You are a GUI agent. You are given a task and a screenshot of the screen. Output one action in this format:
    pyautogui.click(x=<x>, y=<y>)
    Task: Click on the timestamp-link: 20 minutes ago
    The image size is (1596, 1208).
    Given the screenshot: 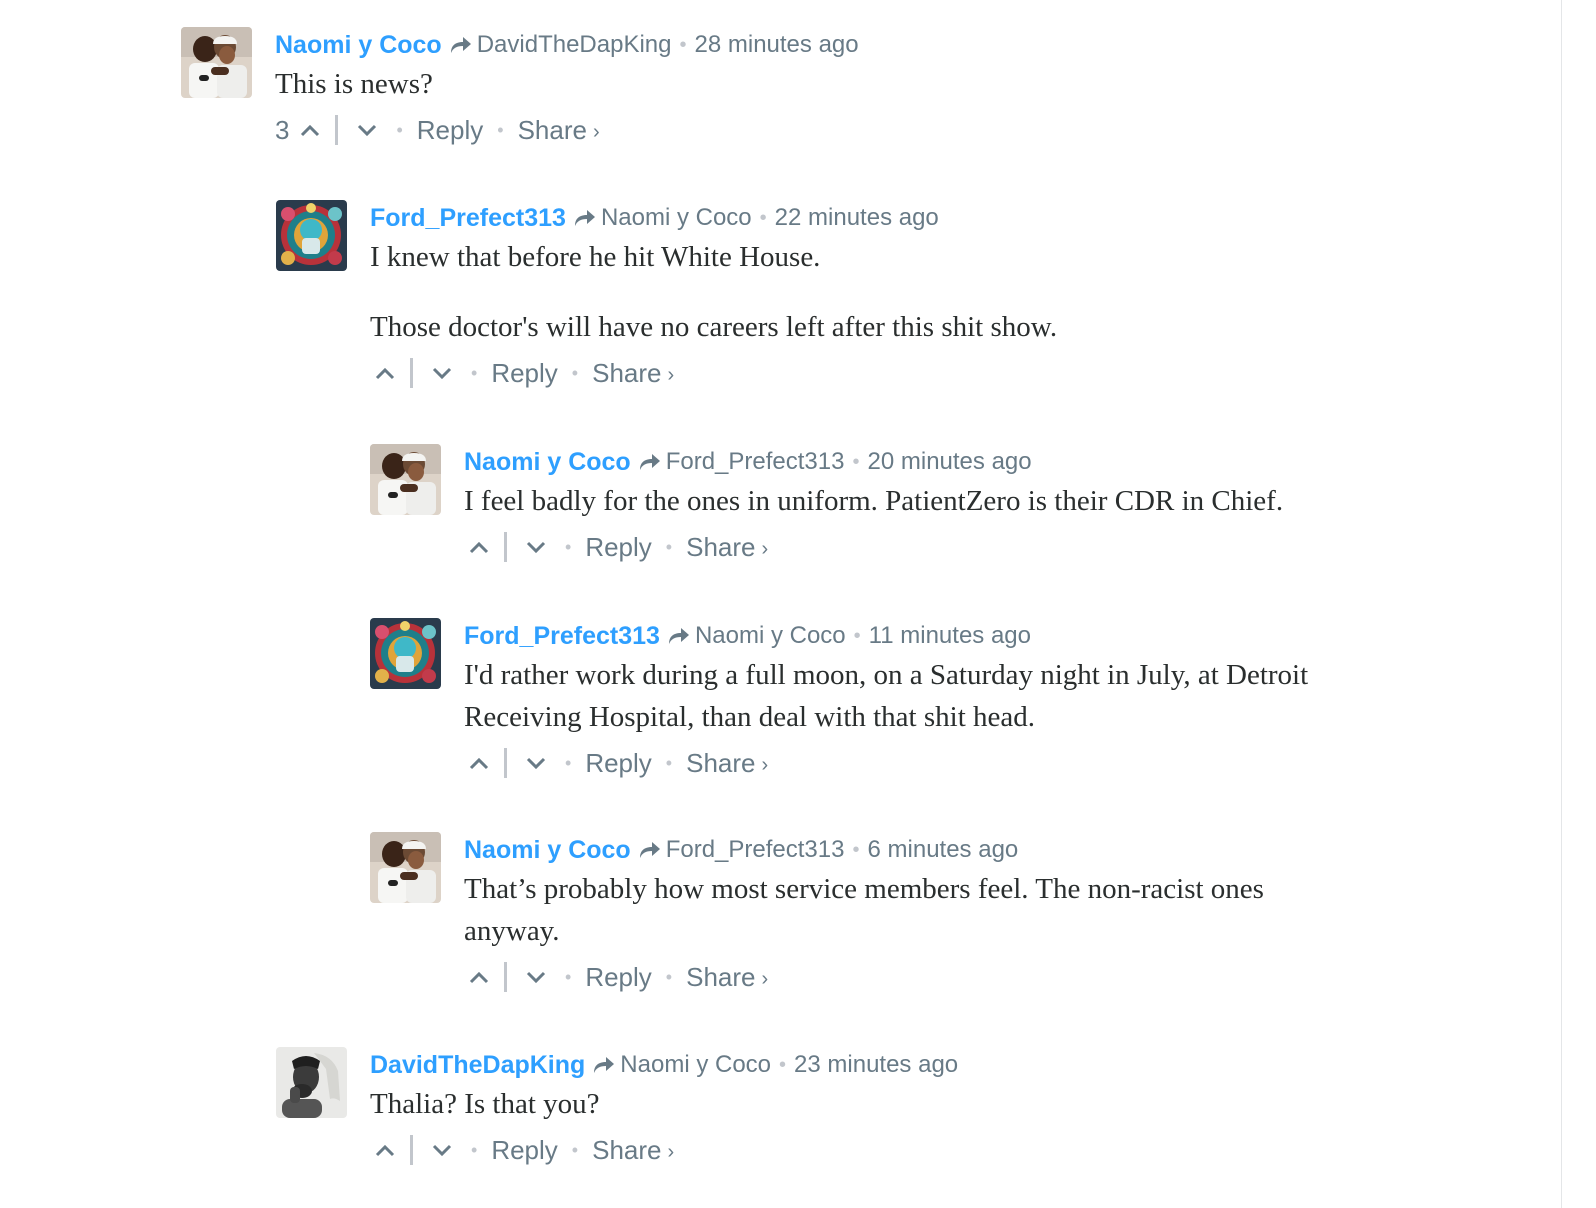 What is the action you would take?
    pyautogui.click(x=950, y=462)
    